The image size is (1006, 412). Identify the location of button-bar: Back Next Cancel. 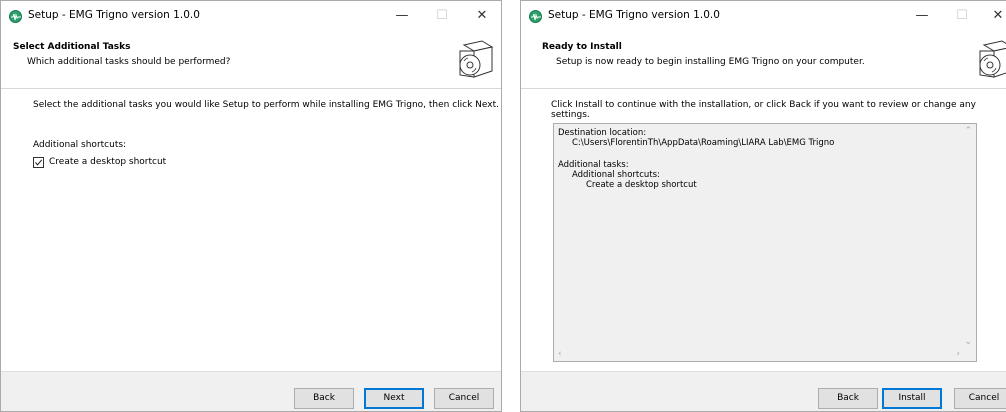
(251, 391).